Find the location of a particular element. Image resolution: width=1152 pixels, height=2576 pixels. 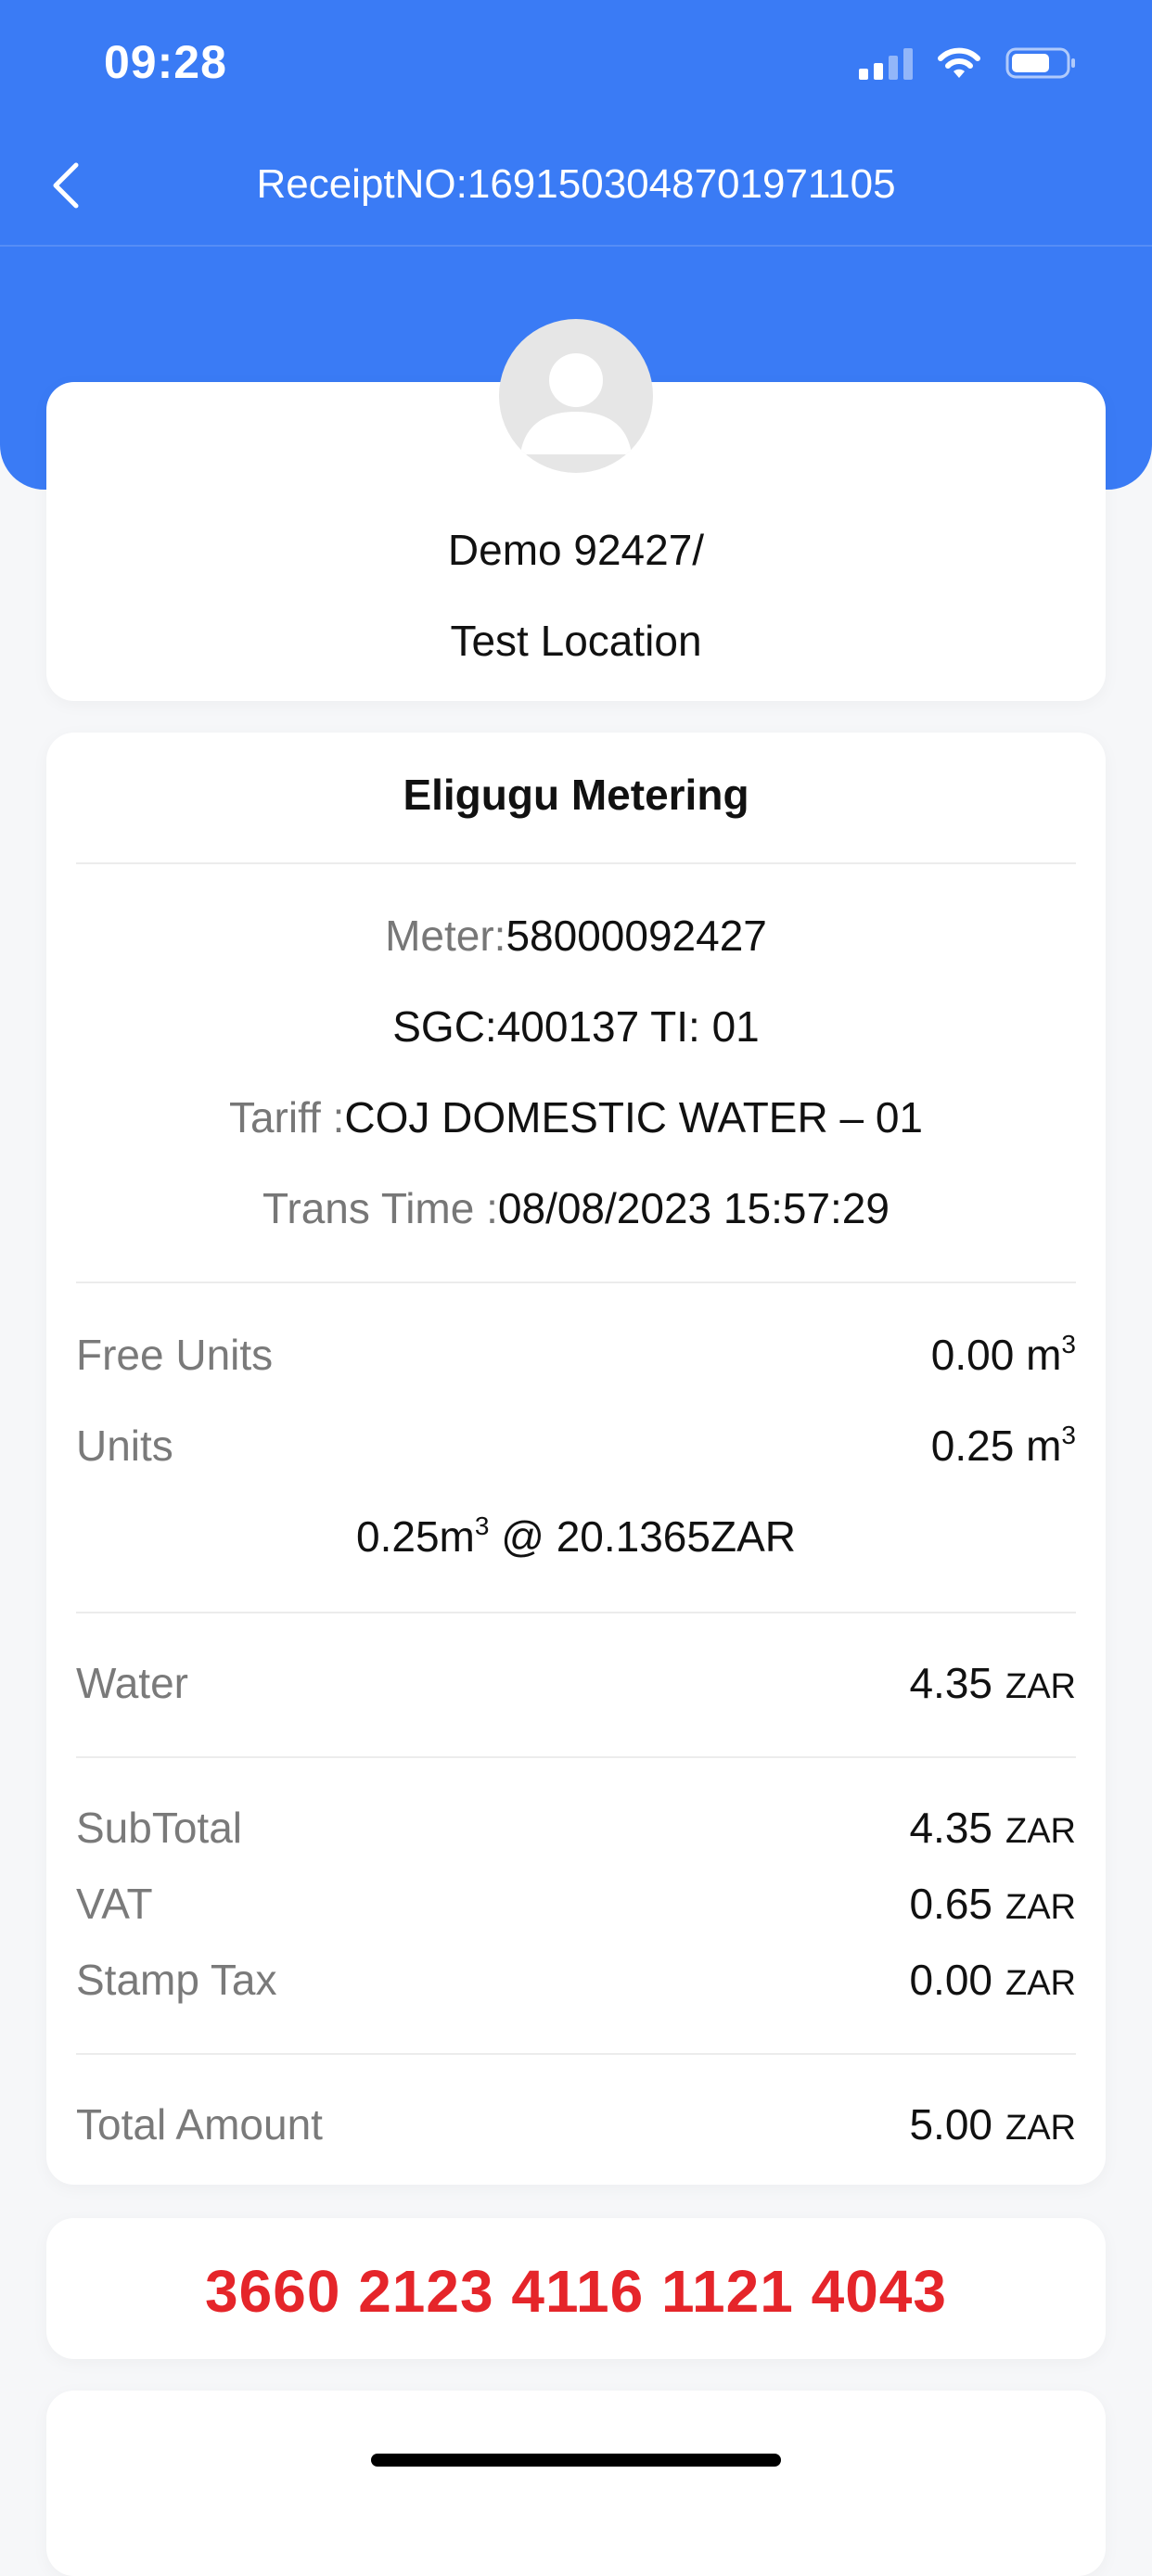

trans-time-label: Trans Time : is located at coordinates (380, 1208).